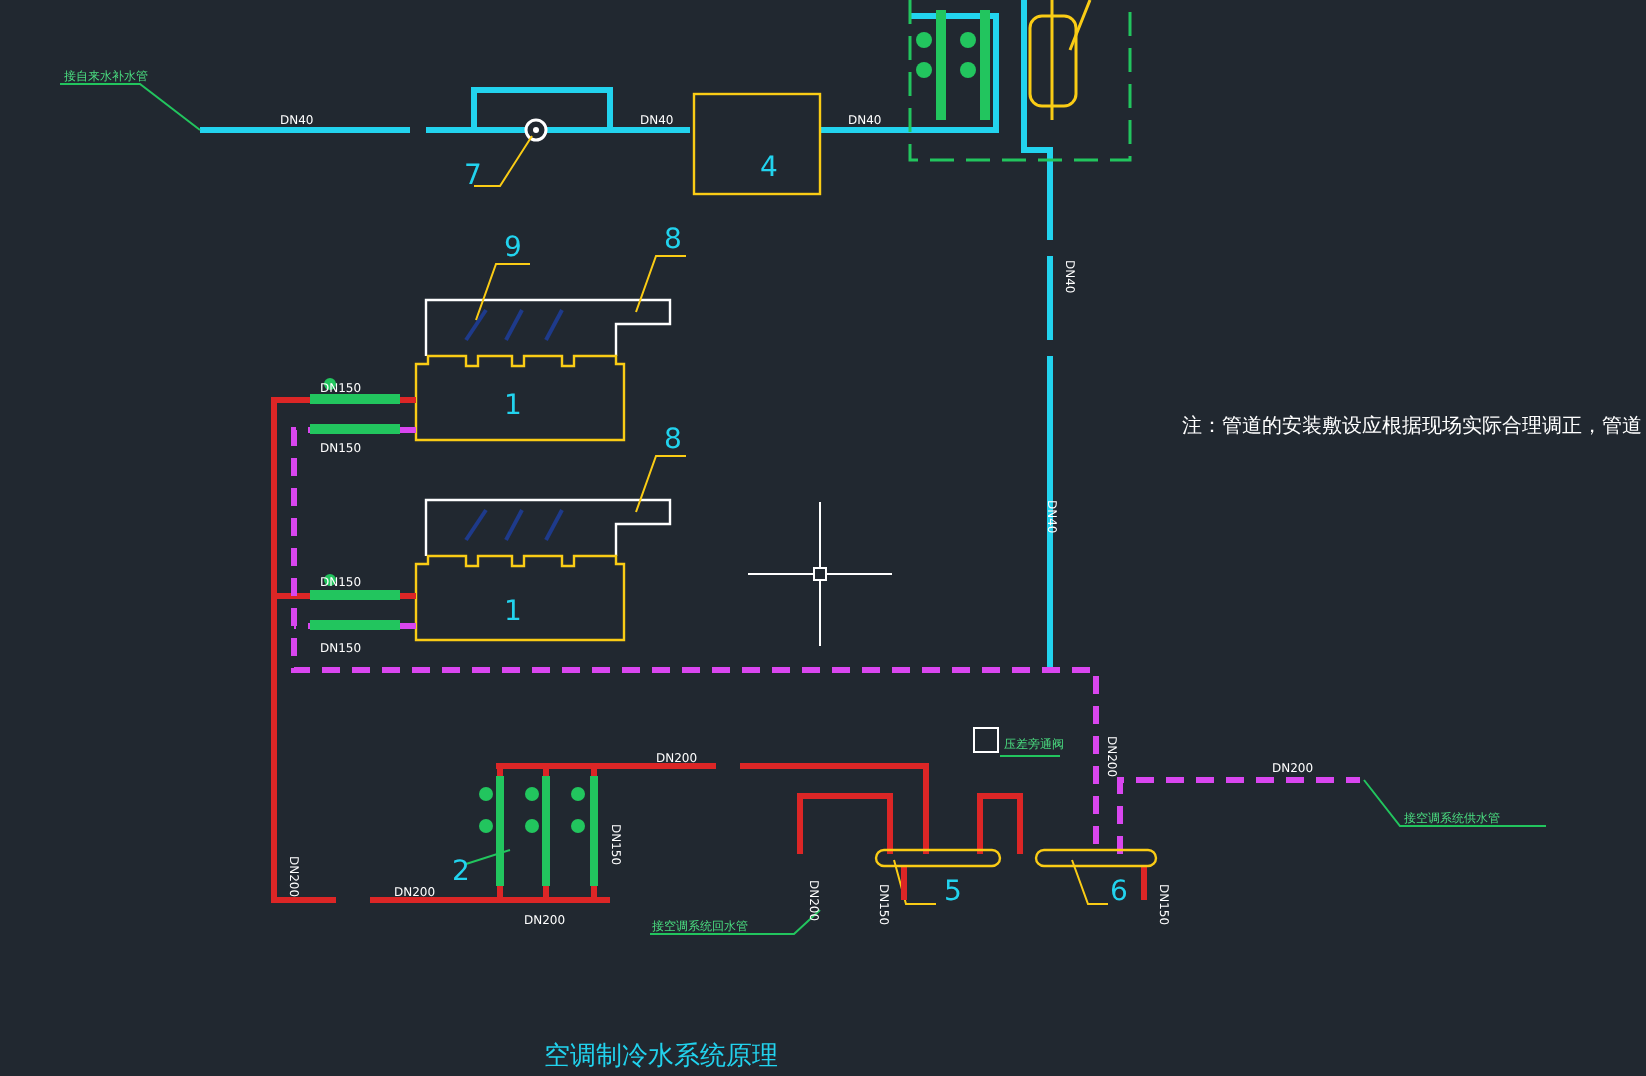 This screenshot has height=1076, width=1646. What do you see at coordinates (513, 248) in the screenshot?
I see `item-number: 9` at bounding box center [513, 248].